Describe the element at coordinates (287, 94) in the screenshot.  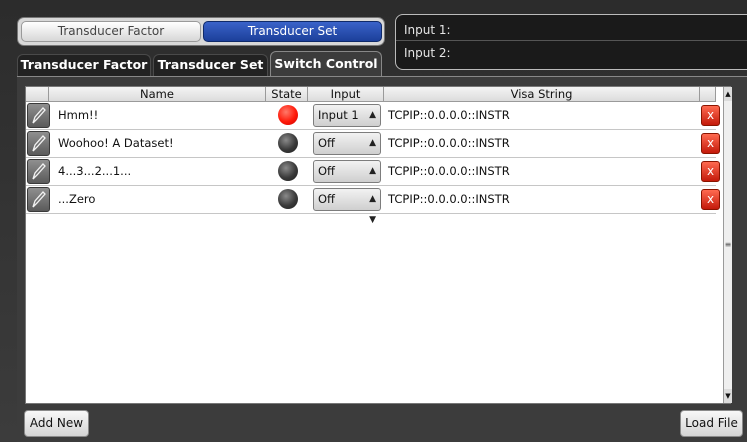
I see `column-header-state: State` at that location.